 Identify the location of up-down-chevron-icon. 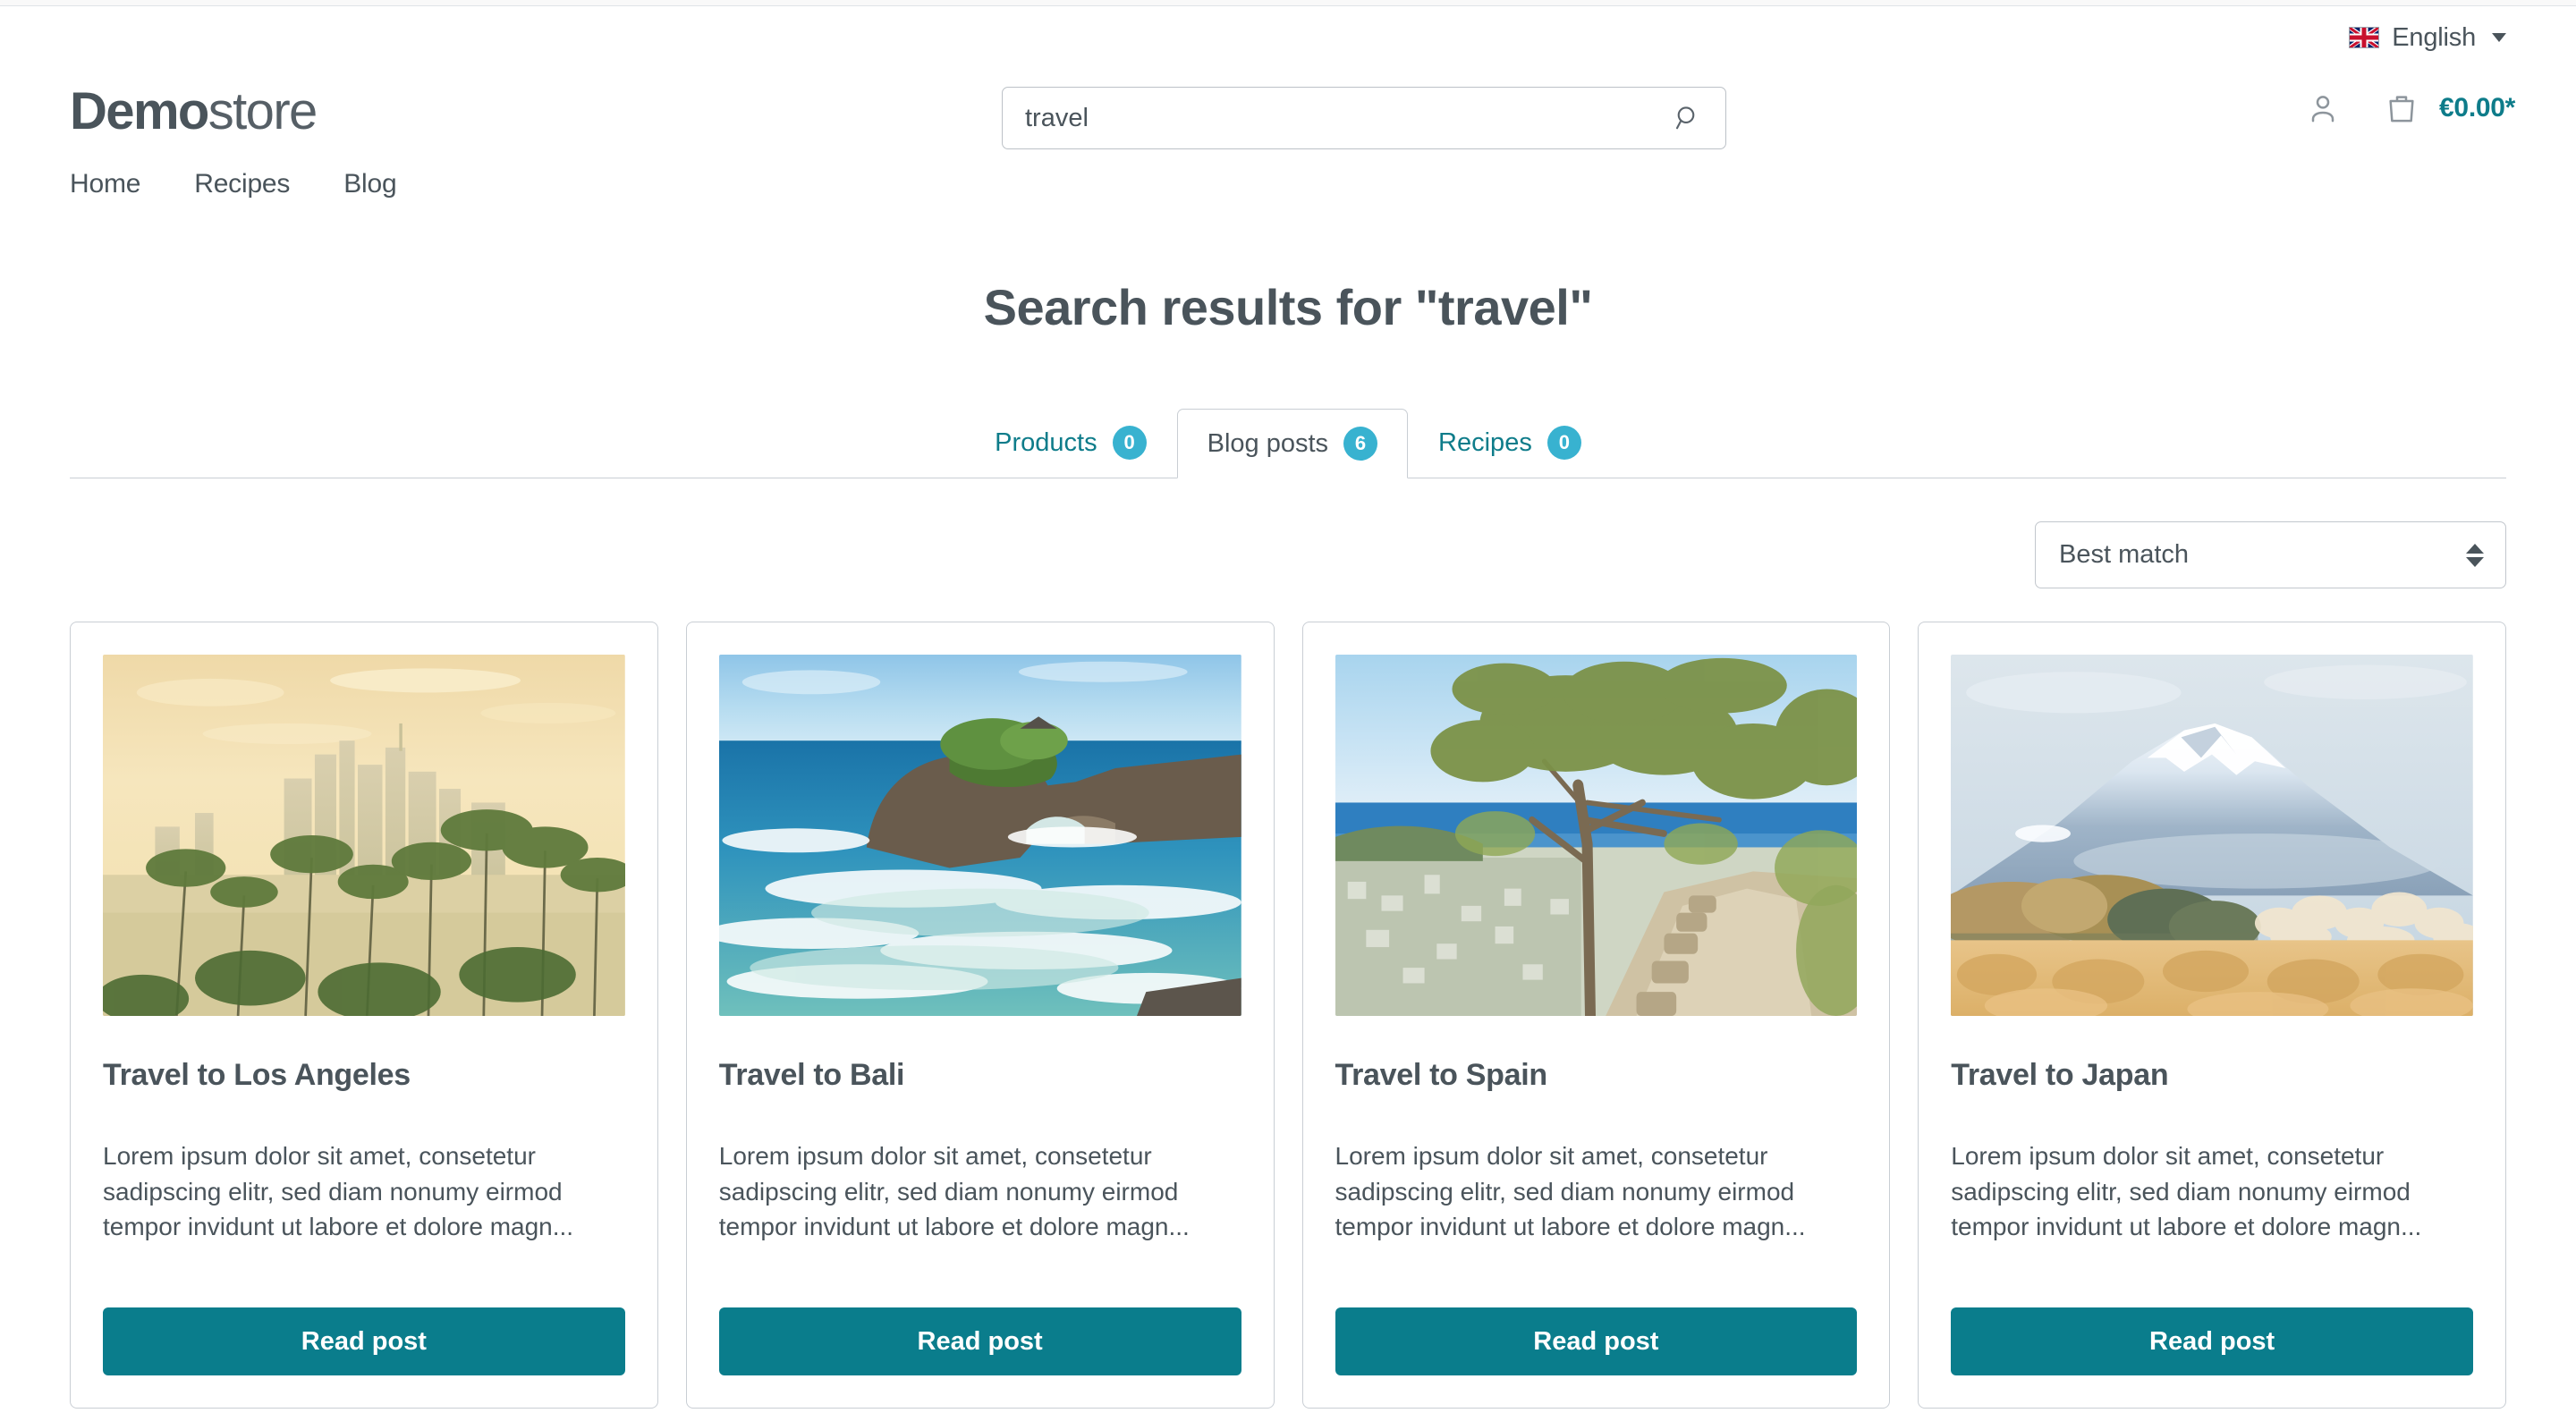
(2475, 555).